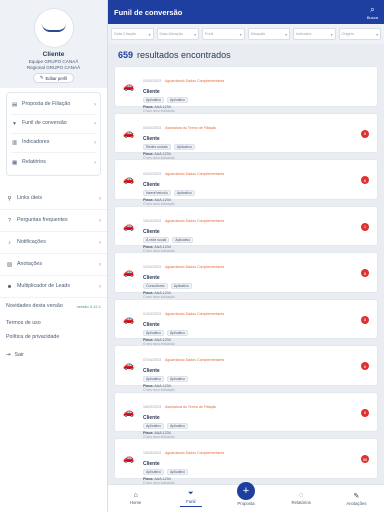 The image size is (384, 512). I want to click on nav-home: ⌂ Home, so click(135, 498).